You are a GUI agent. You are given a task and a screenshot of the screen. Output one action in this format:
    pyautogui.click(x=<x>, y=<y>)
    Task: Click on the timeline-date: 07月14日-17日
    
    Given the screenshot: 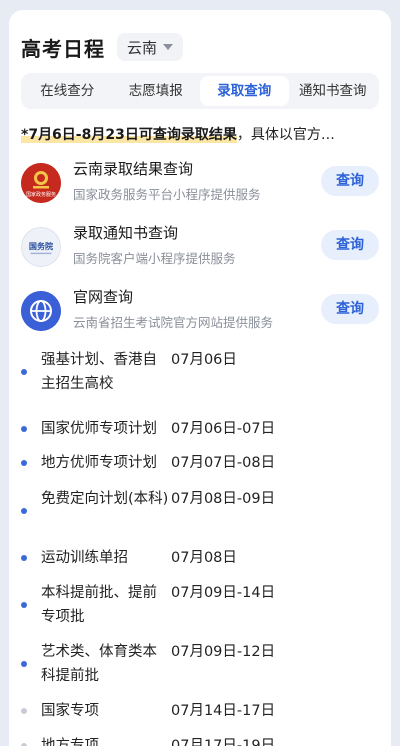 What is the action you would take?
    pyautogui.click(x=223, y=711)
    